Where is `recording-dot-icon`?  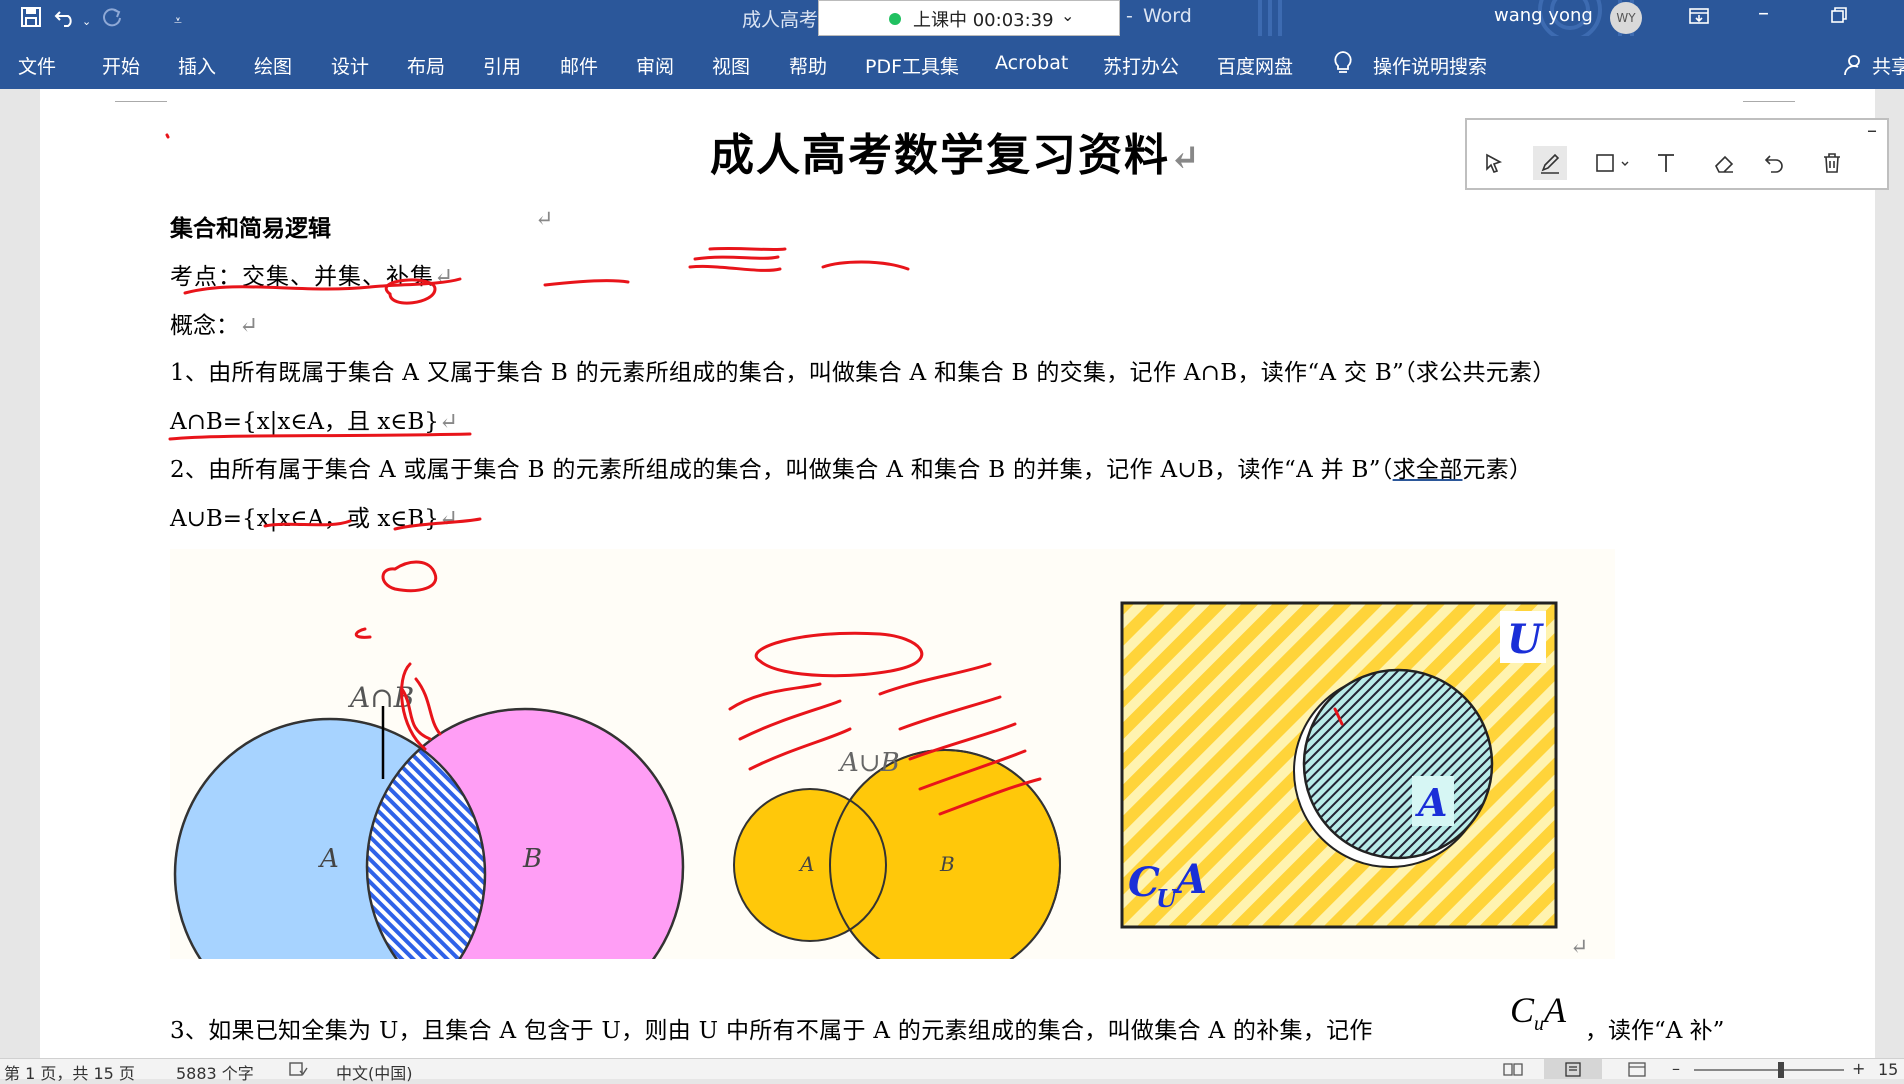 recording-dot-icon is located at coordinates (895, 19).